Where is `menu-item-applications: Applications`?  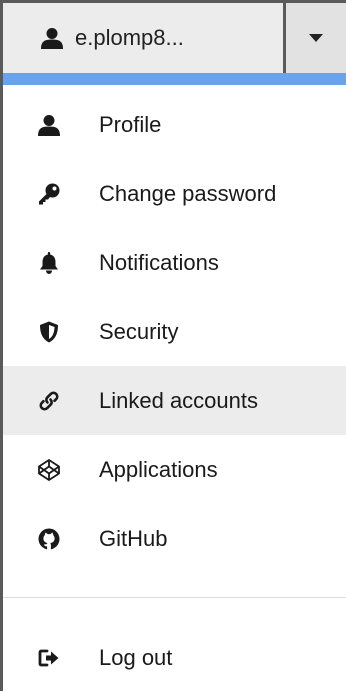
menu-item-applications: Applications is located at coordinates (174, 469).